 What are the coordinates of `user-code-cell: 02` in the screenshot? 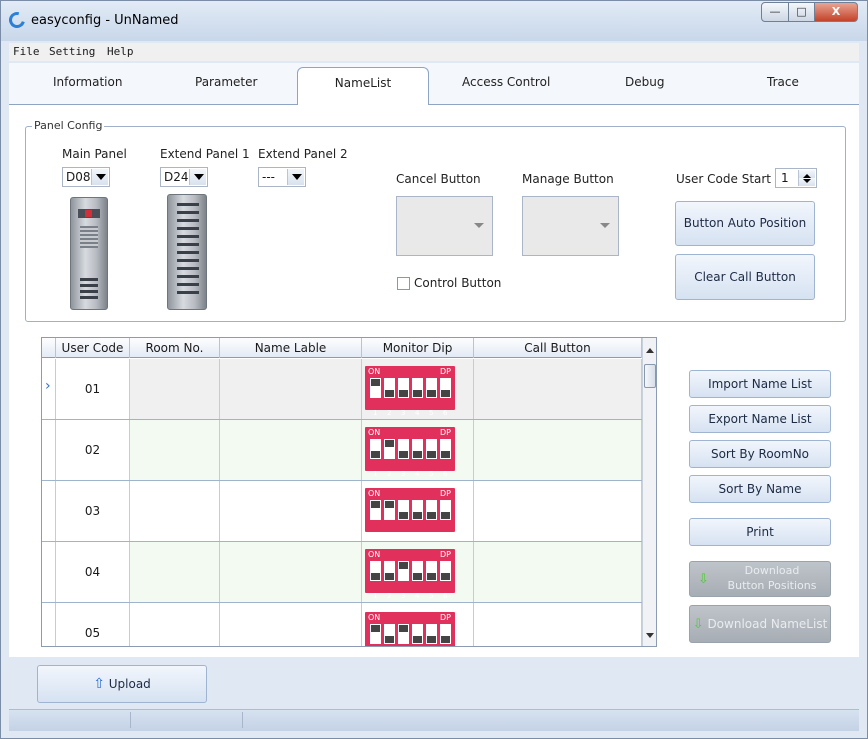 It's located at (93, 450).